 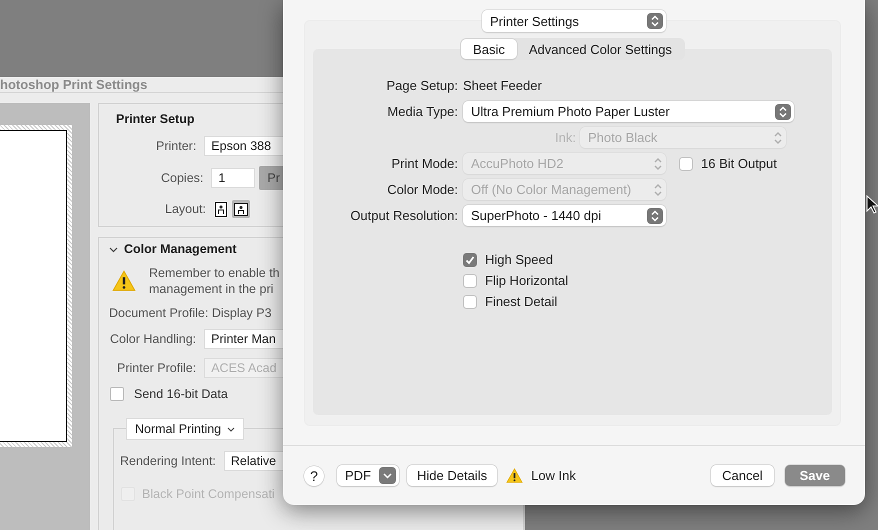 I want to click on status-text: Low Ink, so click(x=553, y=475).